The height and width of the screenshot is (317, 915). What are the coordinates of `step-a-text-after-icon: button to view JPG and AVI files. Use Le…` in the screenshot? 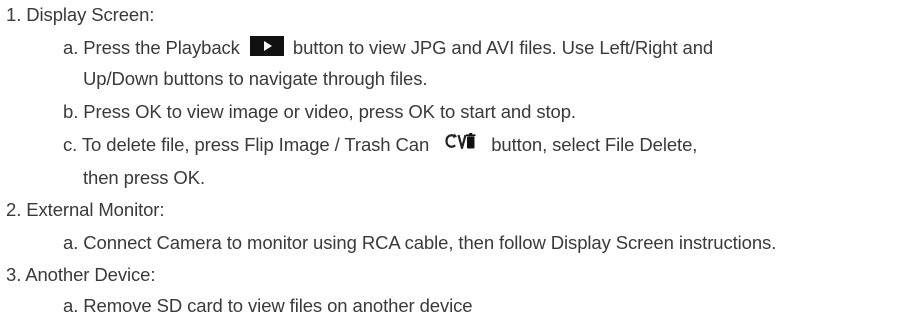 It's located at (500, 47).